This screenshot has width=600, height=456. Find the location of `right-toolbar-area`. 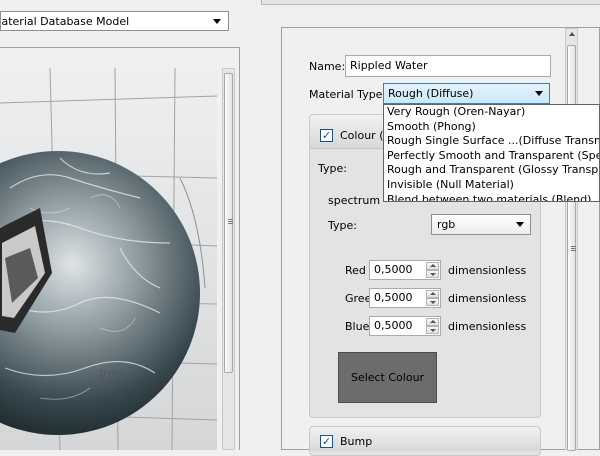

right-toolbar-area is located at coordinates (430, 2).